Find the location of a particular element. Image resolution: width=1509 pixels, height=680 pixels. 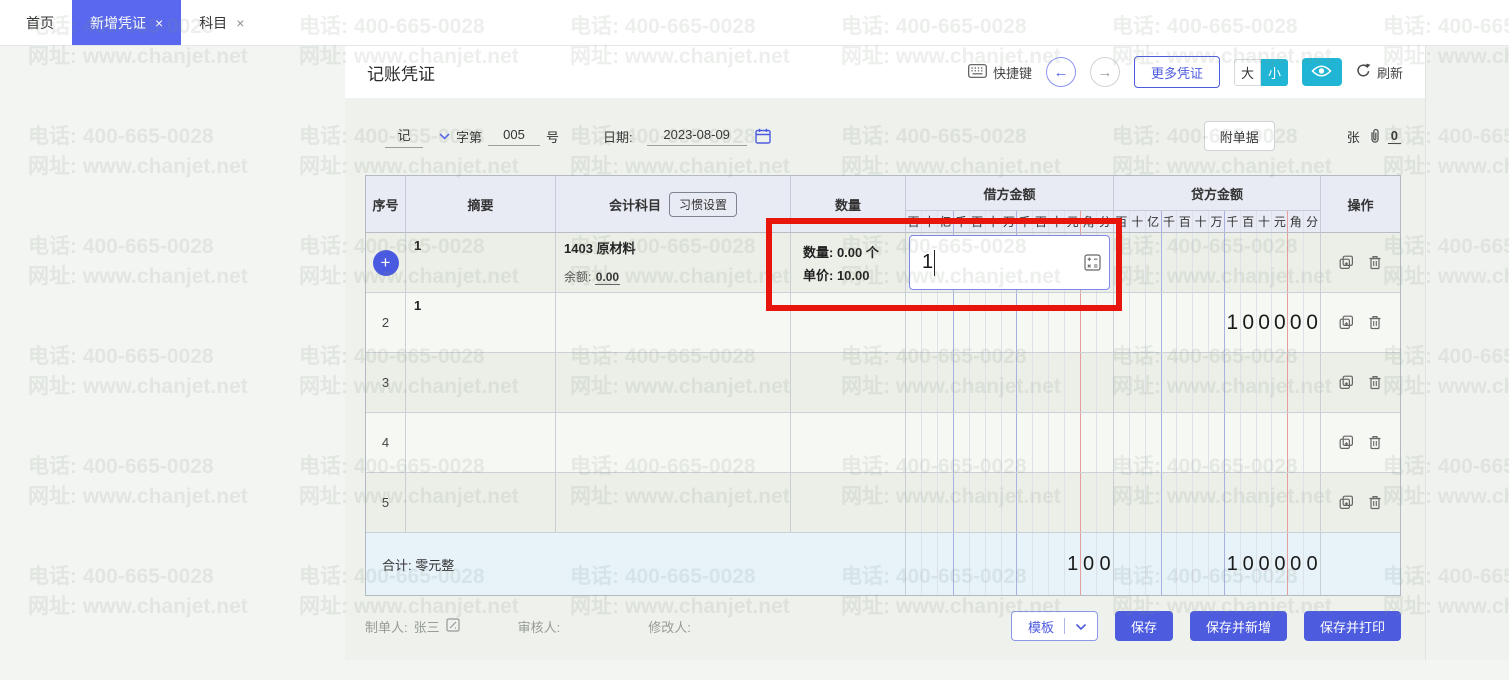

shortcut-button: 快捷键 is located at coordinates (1000, 72).